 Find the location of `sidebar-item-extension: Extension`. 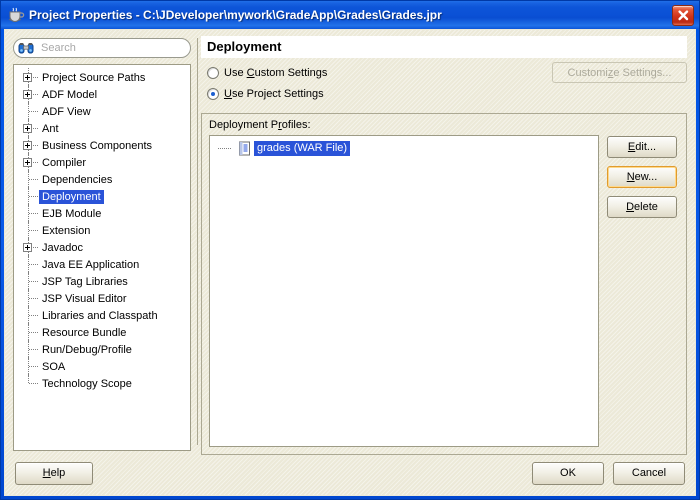

sidebar-item-extension: Extension is located at coordinates (102, 230).